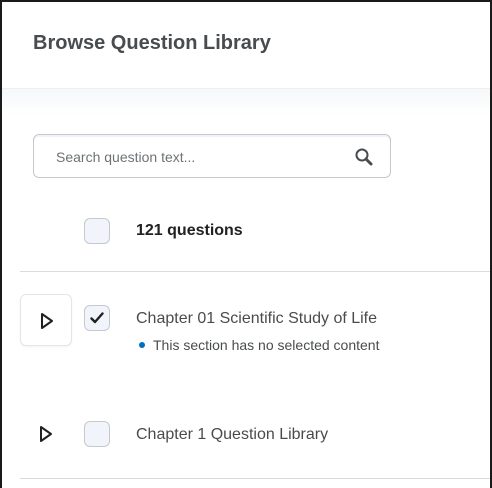 The height and width of the screenshot is (488, 492). Describe the element at coordinates (152, 43) in the screenshot. I see `page-title: Browse Question Library` at that location.